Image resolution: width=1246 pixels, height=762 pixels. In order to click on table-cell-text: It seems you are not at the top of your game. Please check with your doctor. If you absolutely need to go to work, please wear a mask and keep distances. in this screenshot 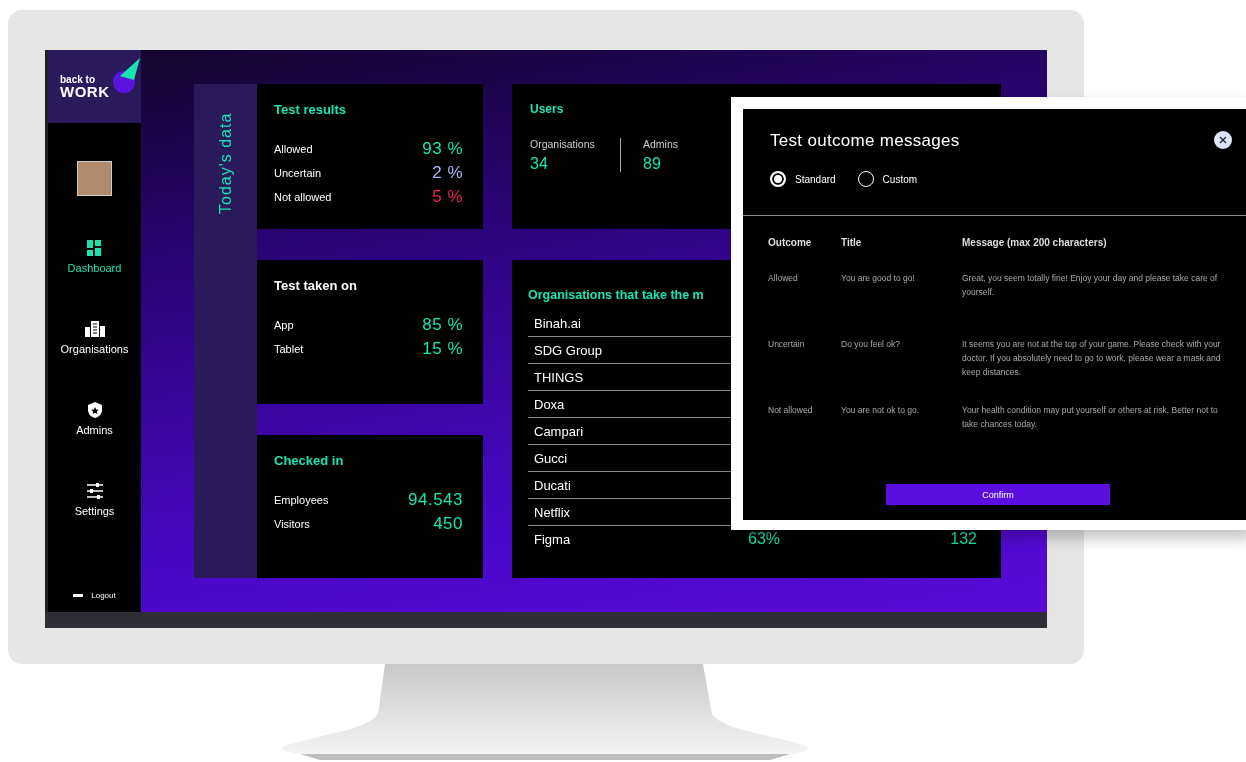, I will do `click(1092, 358)`.